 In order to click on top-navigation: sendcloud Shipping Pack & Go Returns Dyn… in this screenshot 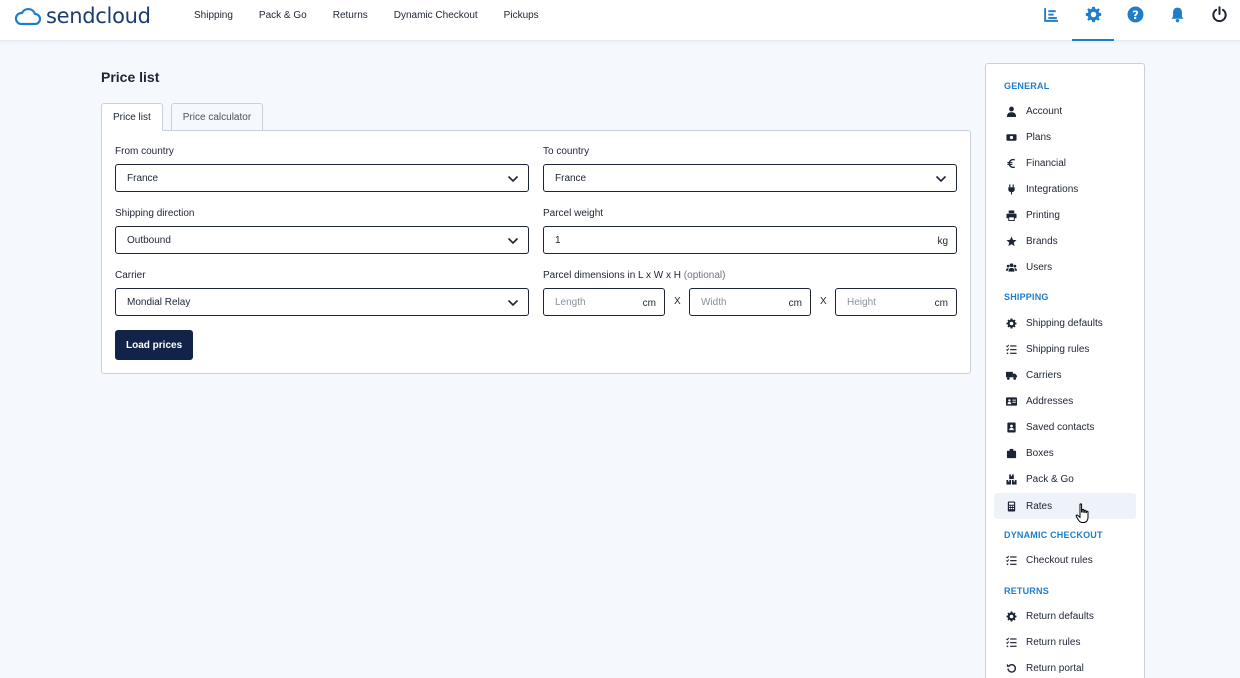, I will do `click(620, 20)`.